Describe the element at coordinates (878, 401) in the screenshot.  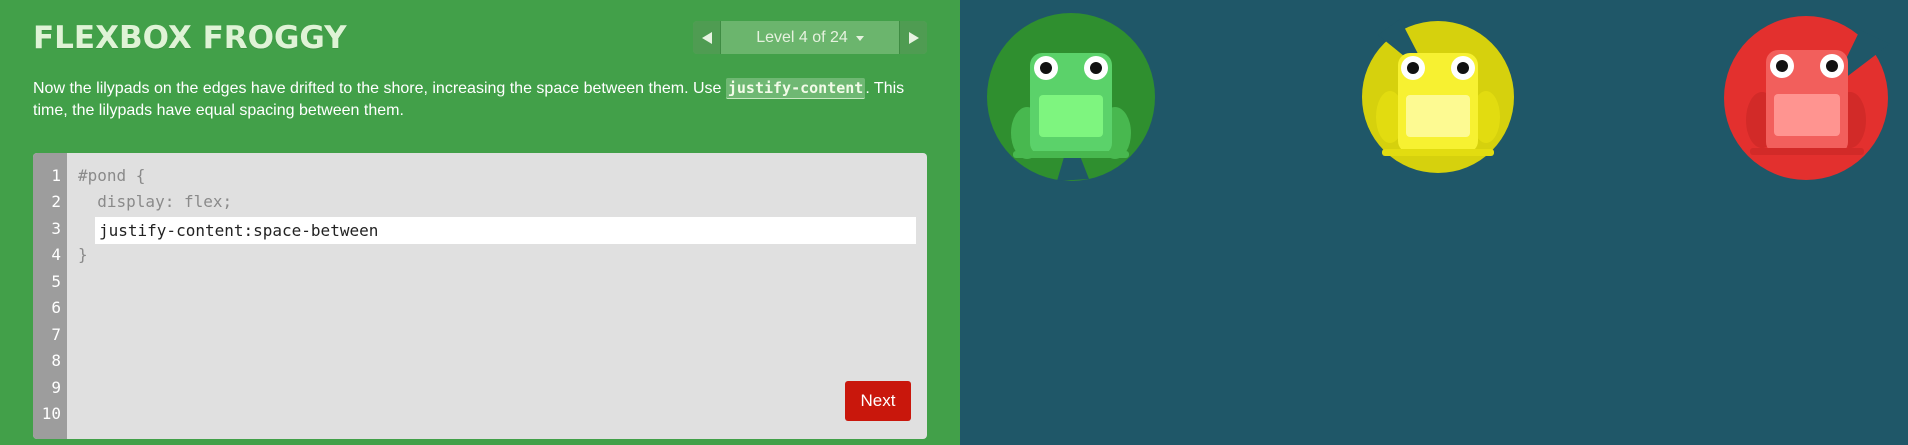
I see `next-button: Next` at that location.